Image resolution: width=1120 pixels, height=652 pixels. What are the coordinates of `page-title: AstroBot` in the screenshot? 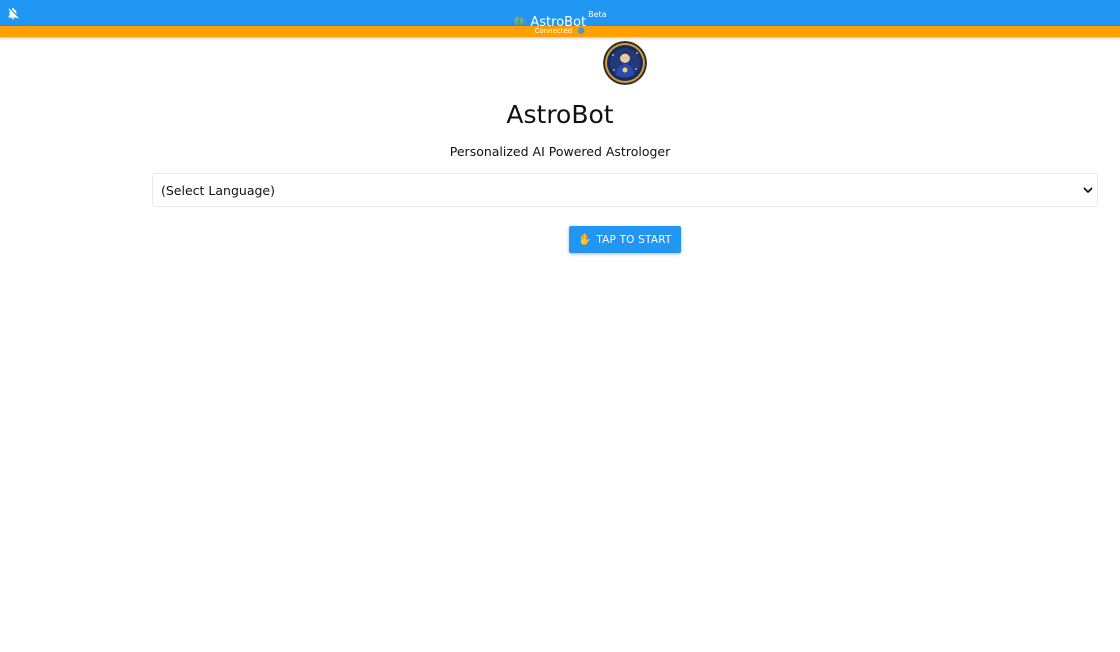 It's located at (560, 114).